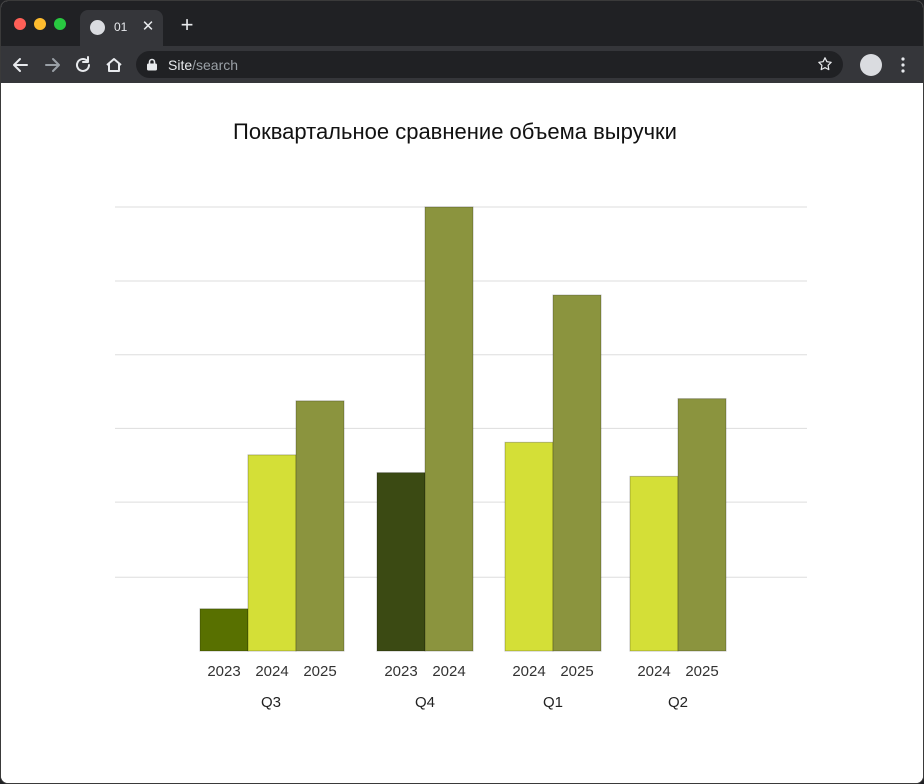 Image resolution: width=924 pixels, height=784 pixels. Describe the element at coordinates (489, 64) in the screenshot. I see `address-bar: Site/search` at that location.